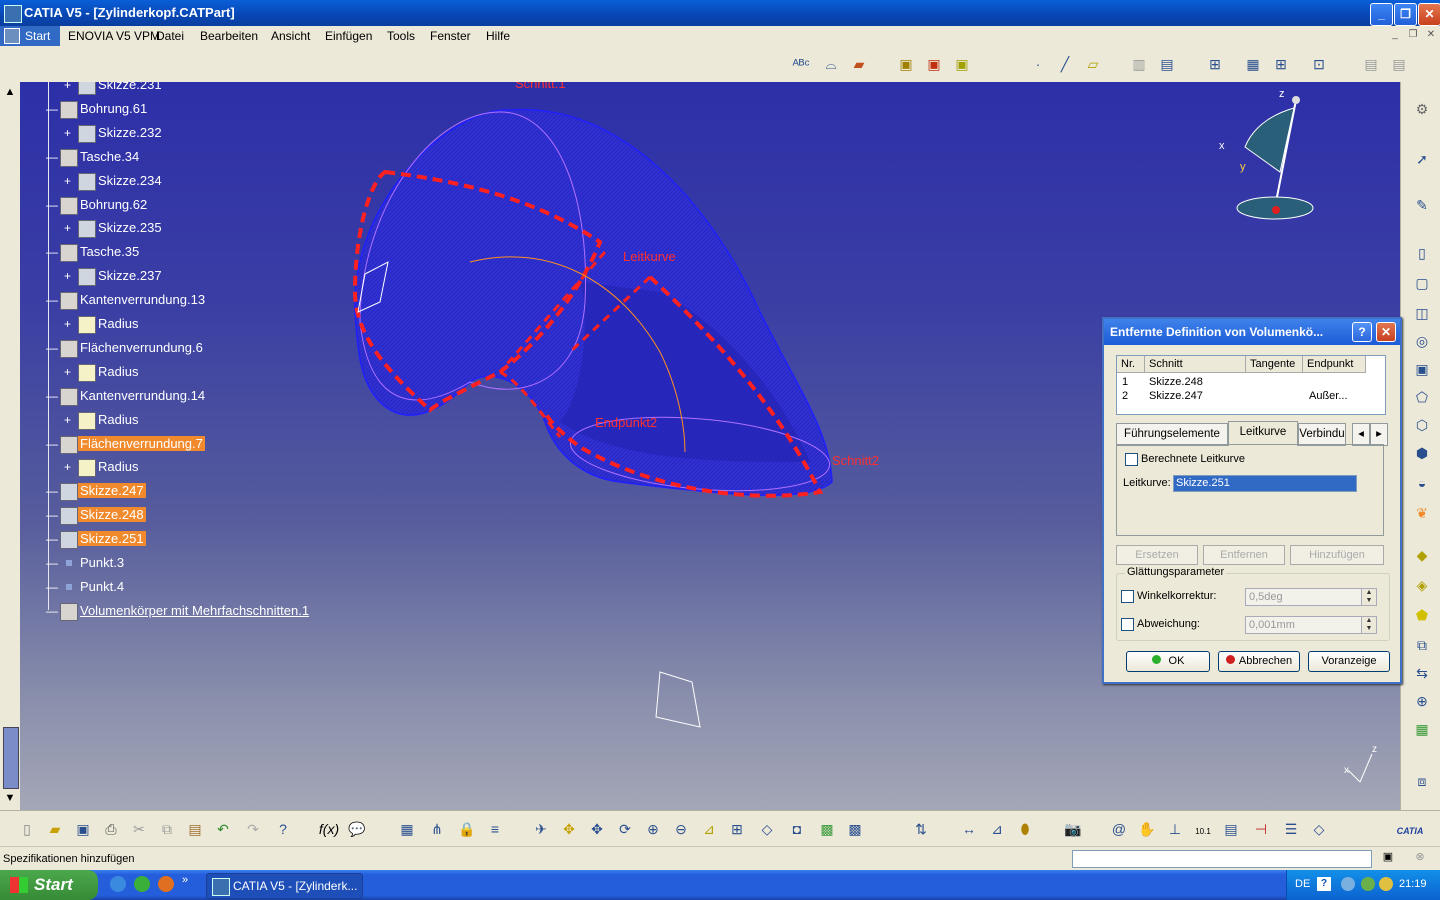 This screenshot has height=900, width=1440. What do you see at coordinates (1319, 829) in the screenshot?
I see `eraser-icon: ◇` at bounding box center [1319, 829].